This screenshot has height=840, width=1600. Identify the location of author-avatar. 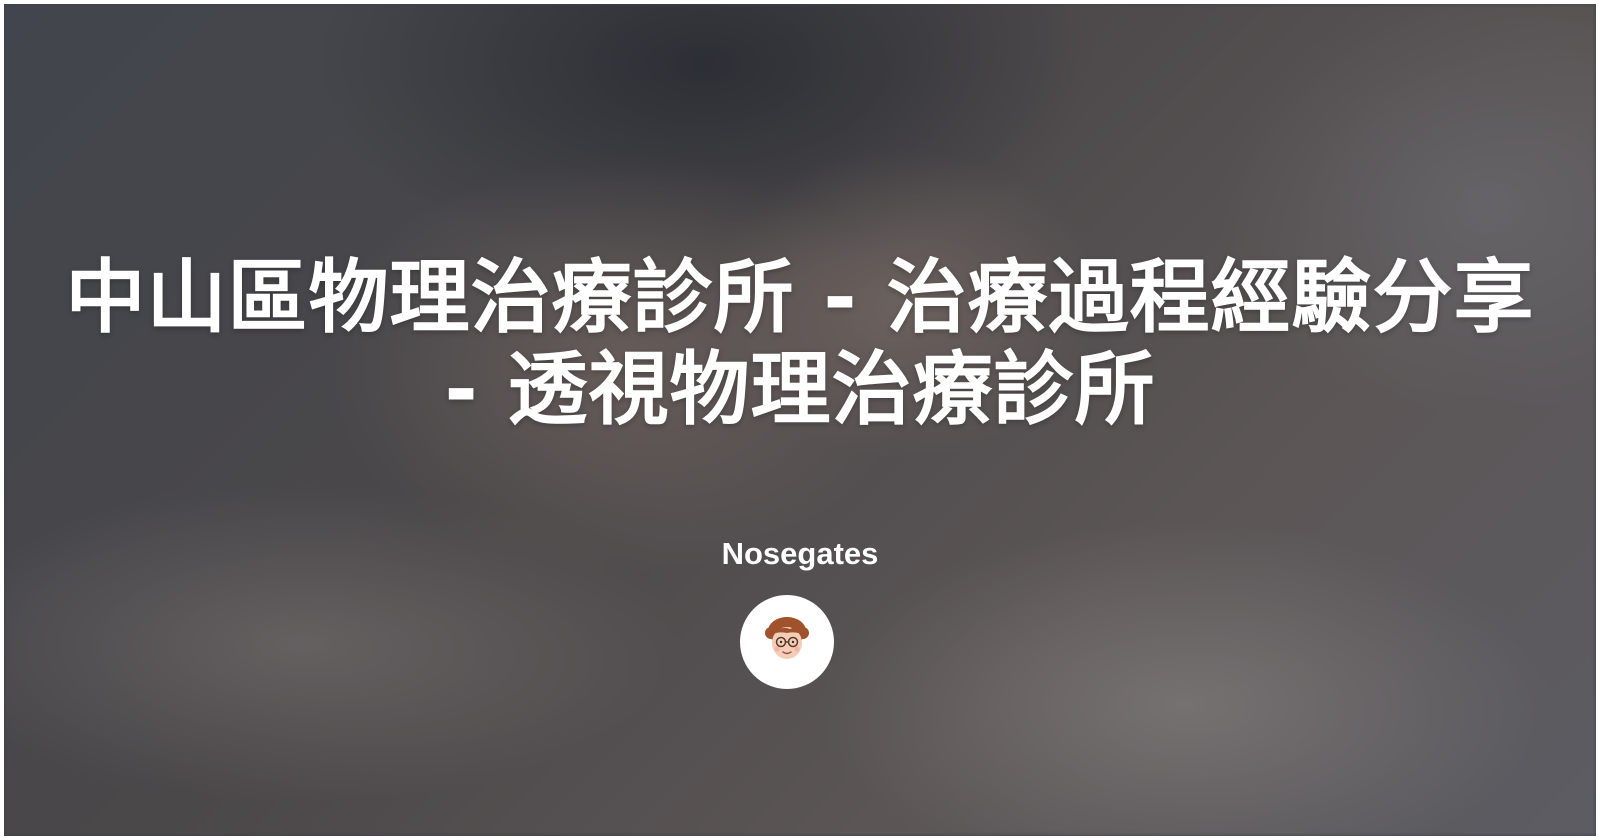
(787, 642).